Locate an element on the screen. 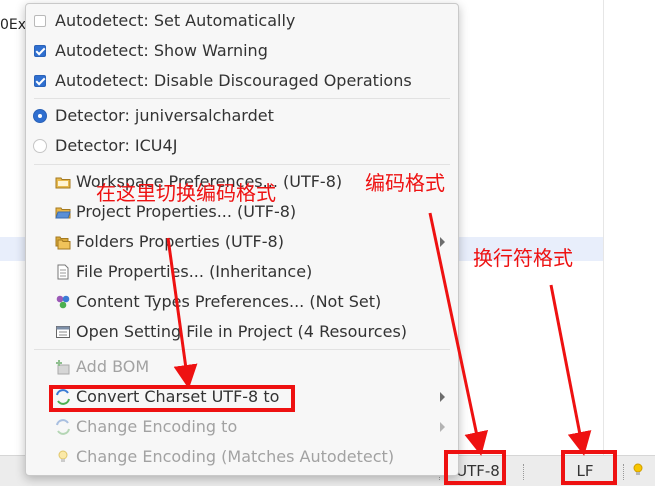 This screenshot has height=486, width=655. menu-item-add-bom: Add BOM is located at coordinates (242, 367).